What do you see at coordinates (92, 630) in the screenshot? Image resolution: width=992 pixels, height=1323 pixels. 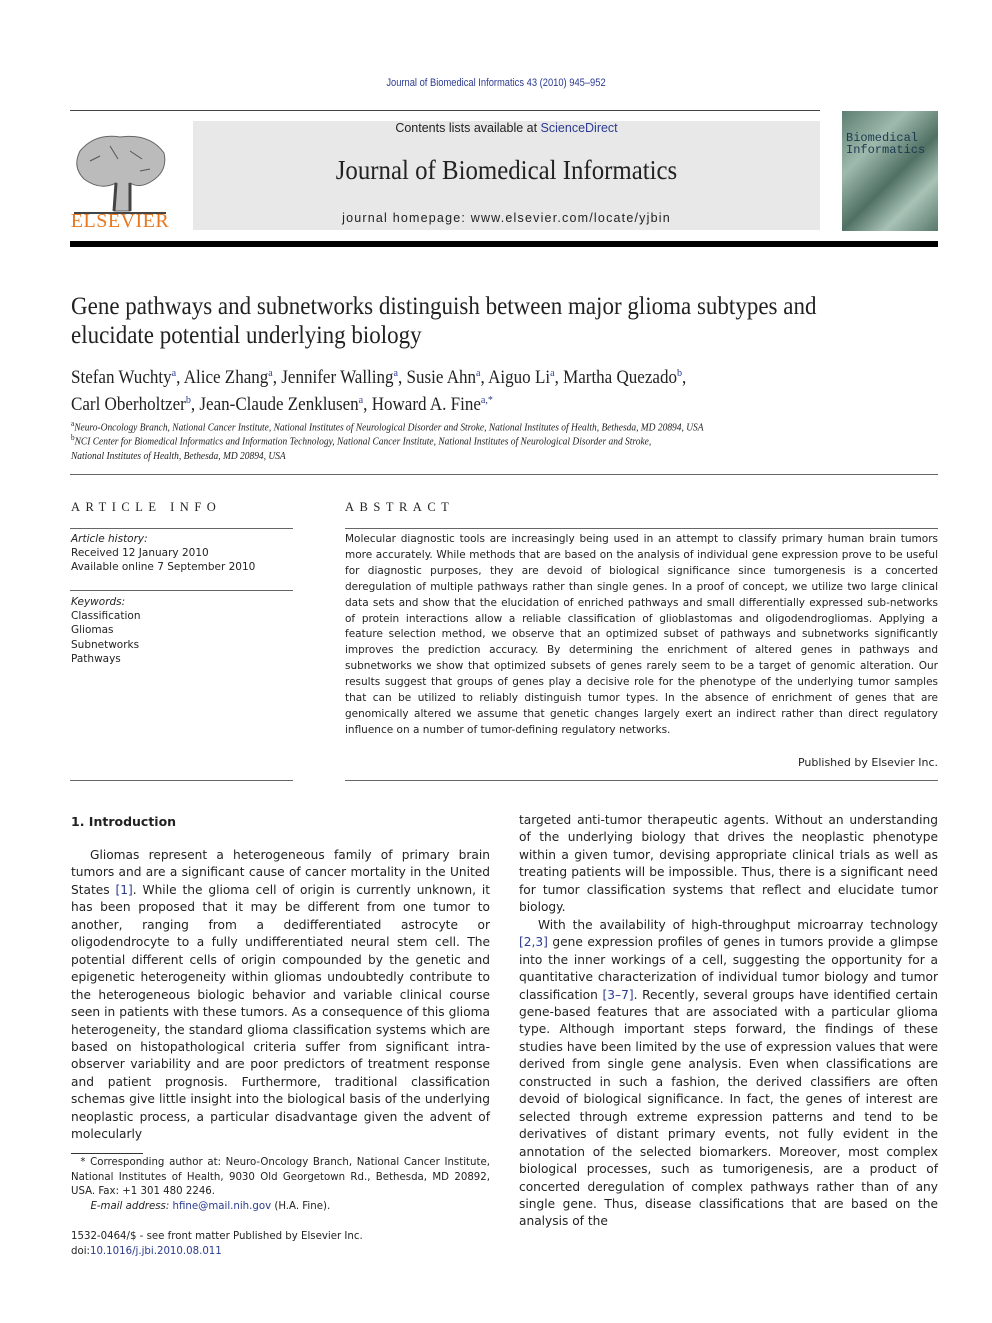 I see `keyword: Gliomas` at bounding box center [92, 630].